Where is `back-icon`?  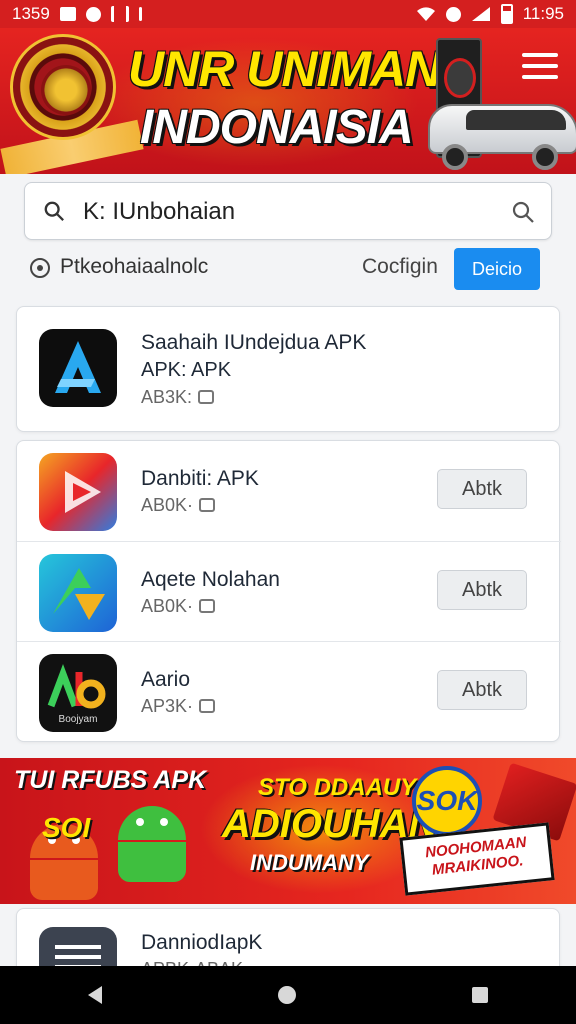 back-icon is located at coordinates (95, 995).